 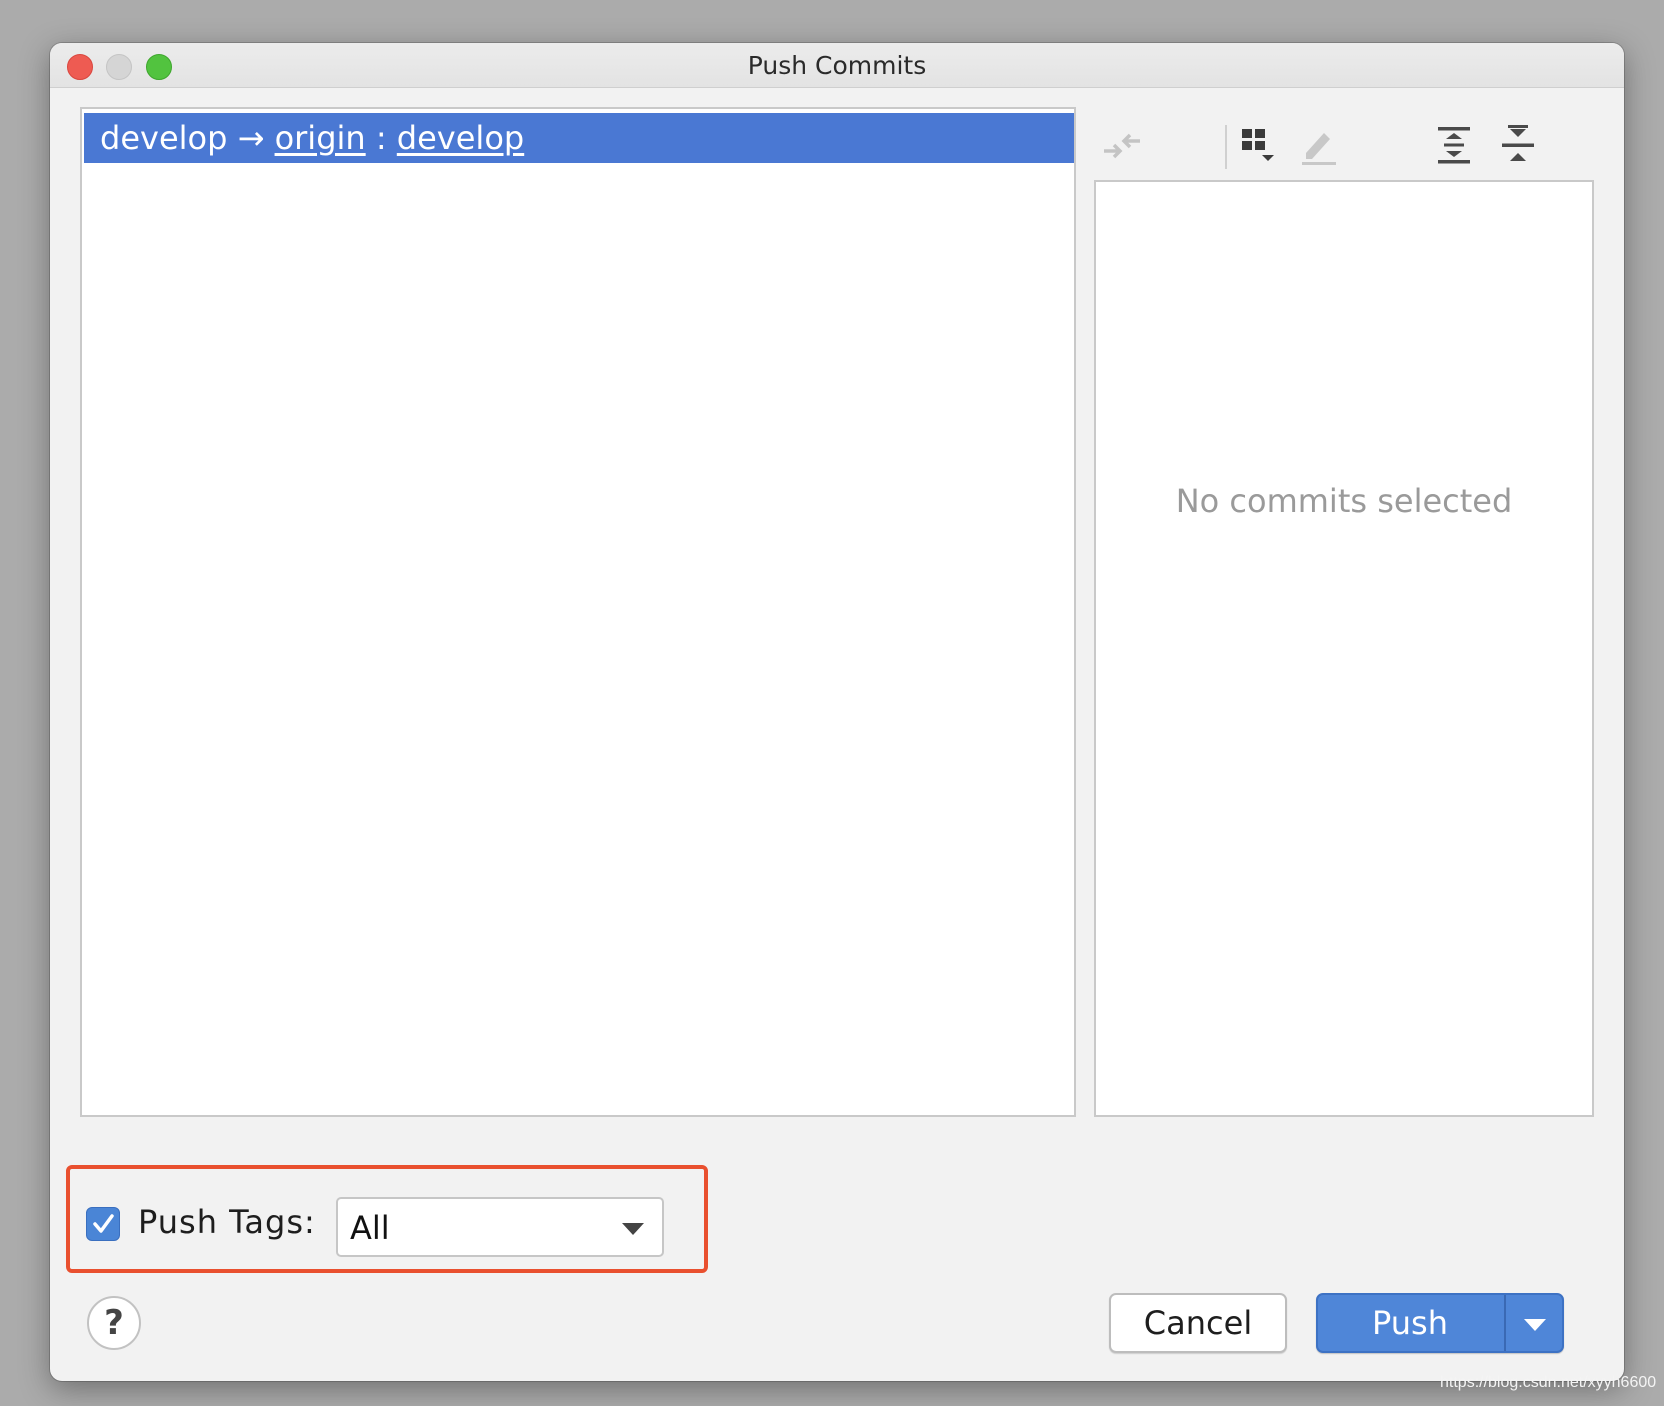 I want to click on push-tags-select: All, so click(x=500, y=1227).